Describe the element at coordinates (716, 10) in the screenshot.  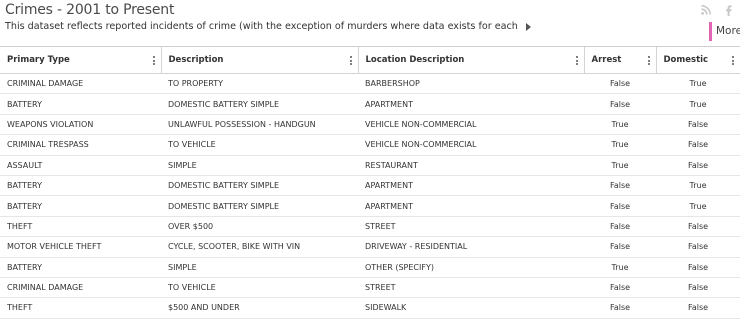
I see `share-icons` at that location.